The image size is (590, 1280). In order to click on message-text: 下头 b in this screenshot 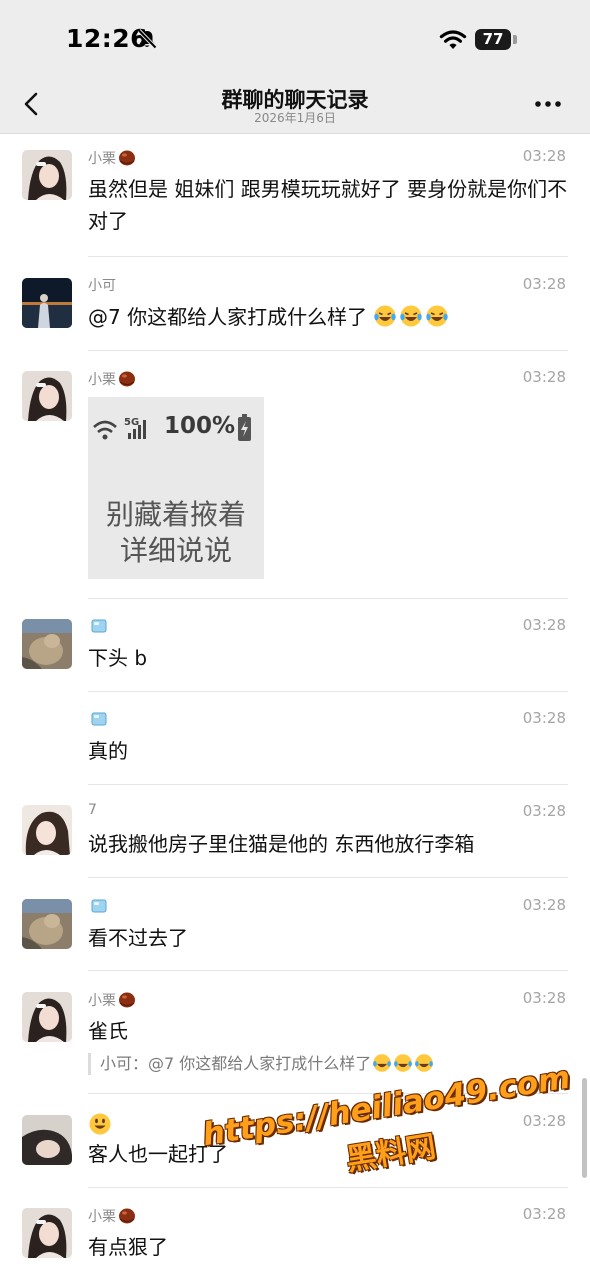, I will do `click(328, 658)`.